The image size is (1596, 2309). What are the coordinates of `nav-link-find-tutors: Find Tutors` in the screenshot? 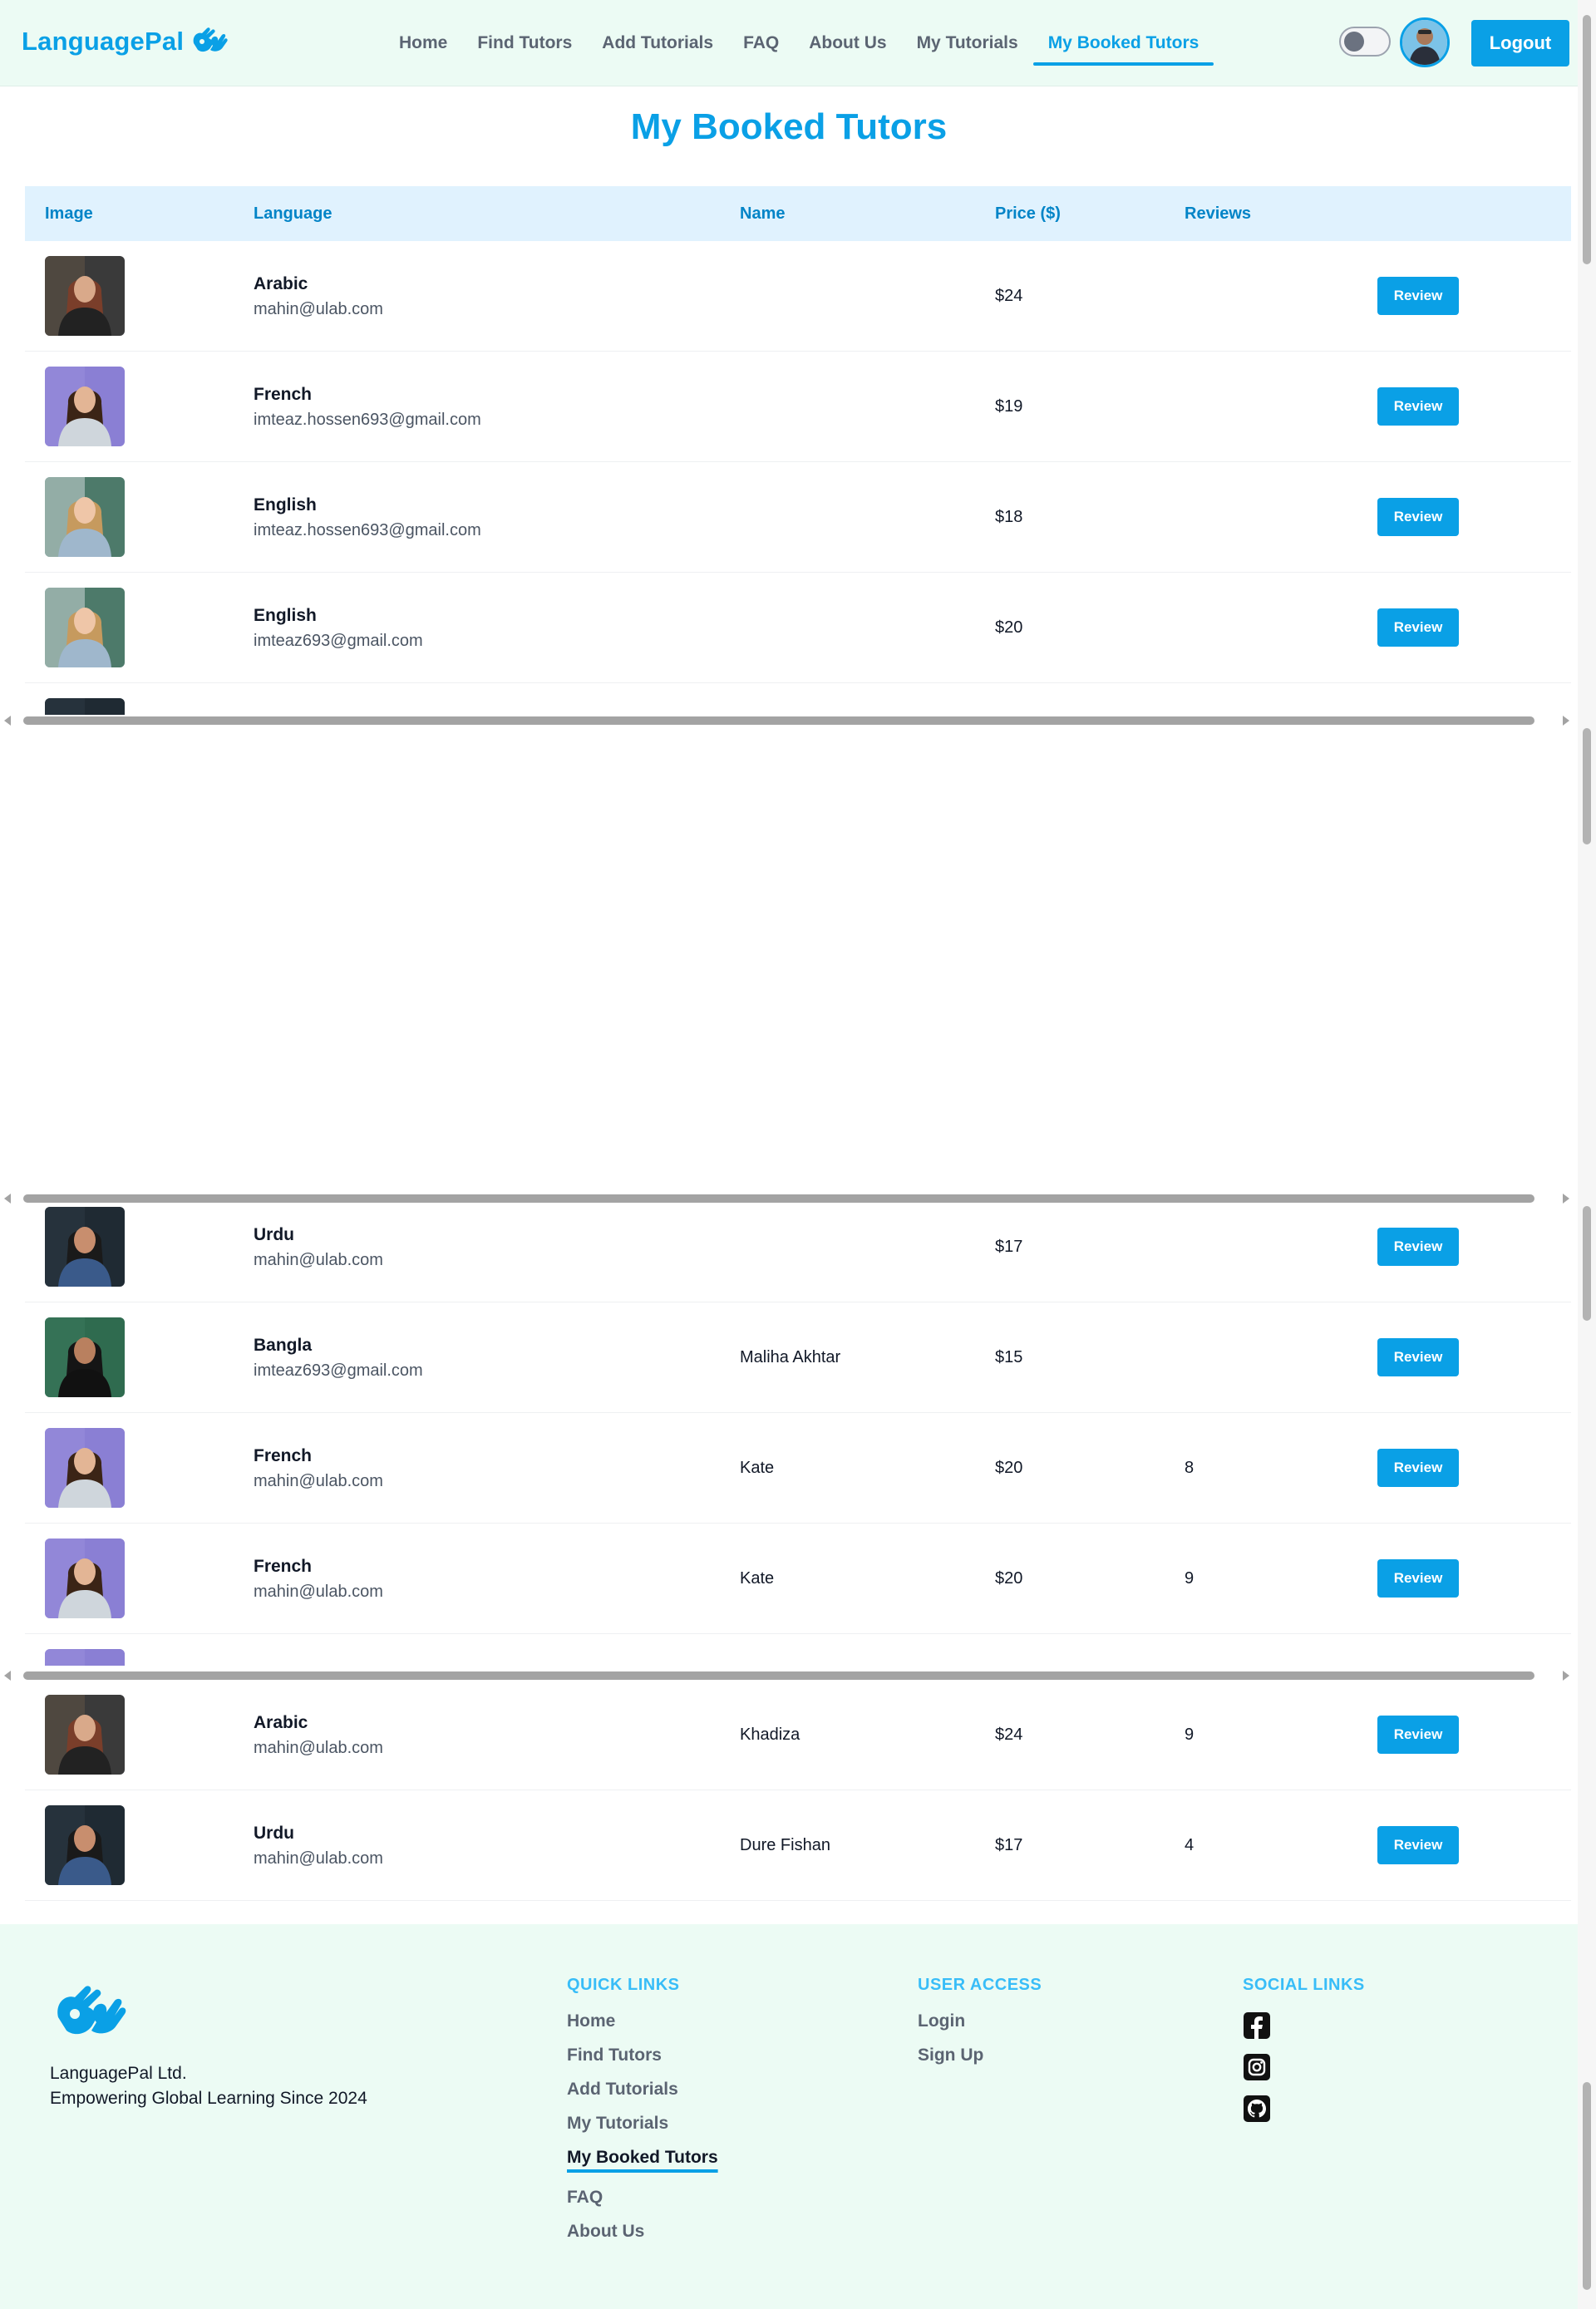 It's located at (524, 43).